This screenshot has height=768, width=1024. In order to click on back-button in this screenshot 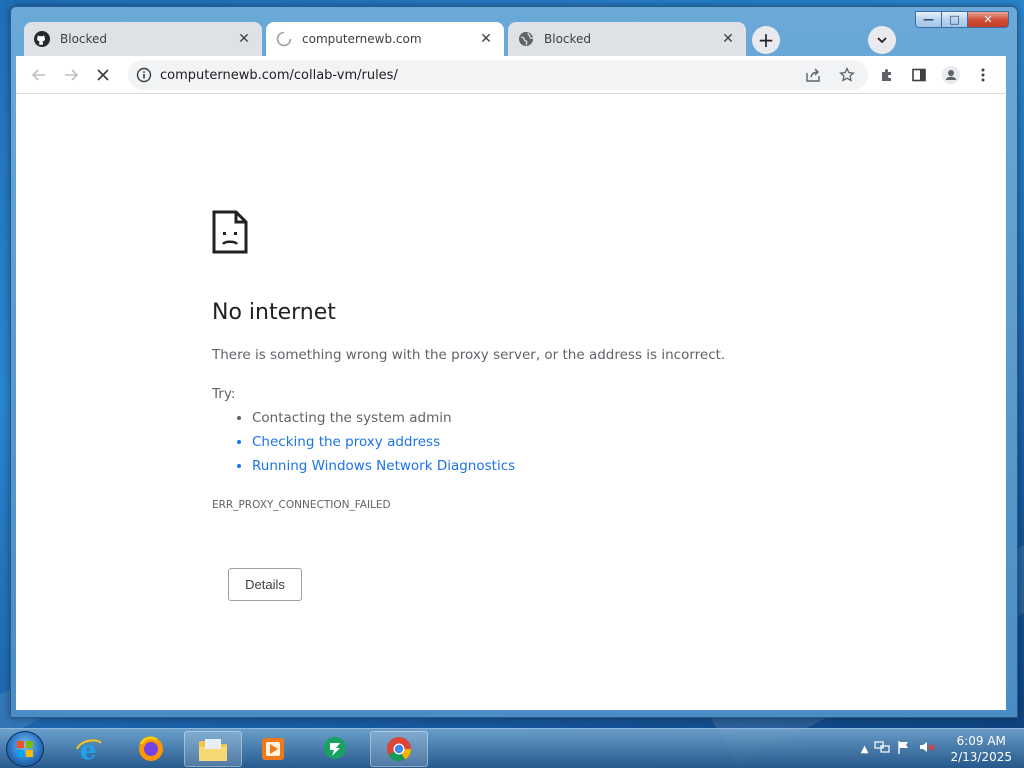, I will do `click(39, 75)`.